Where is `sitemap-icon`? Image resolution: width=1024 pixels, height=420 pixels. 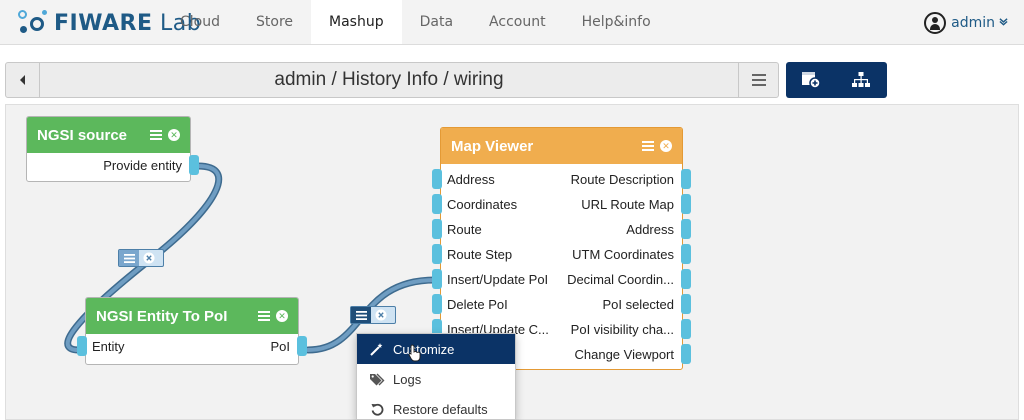 sitemap-icon is located at coordinates (861, 79).